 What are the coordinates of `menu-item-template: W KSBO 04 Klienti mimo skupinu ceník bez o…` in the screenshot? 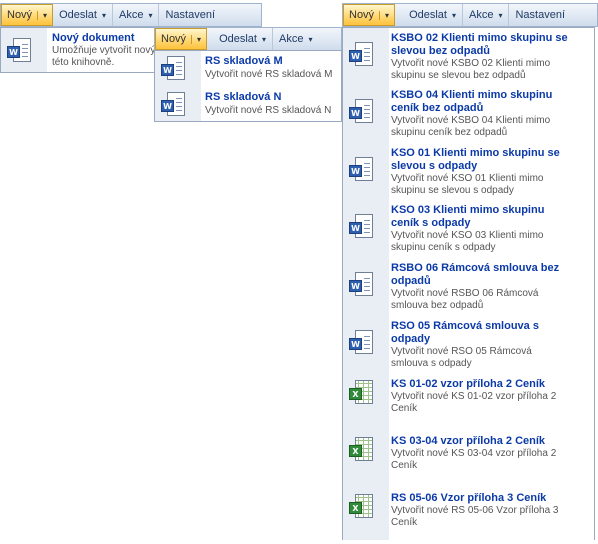 It's located at (468, 113).